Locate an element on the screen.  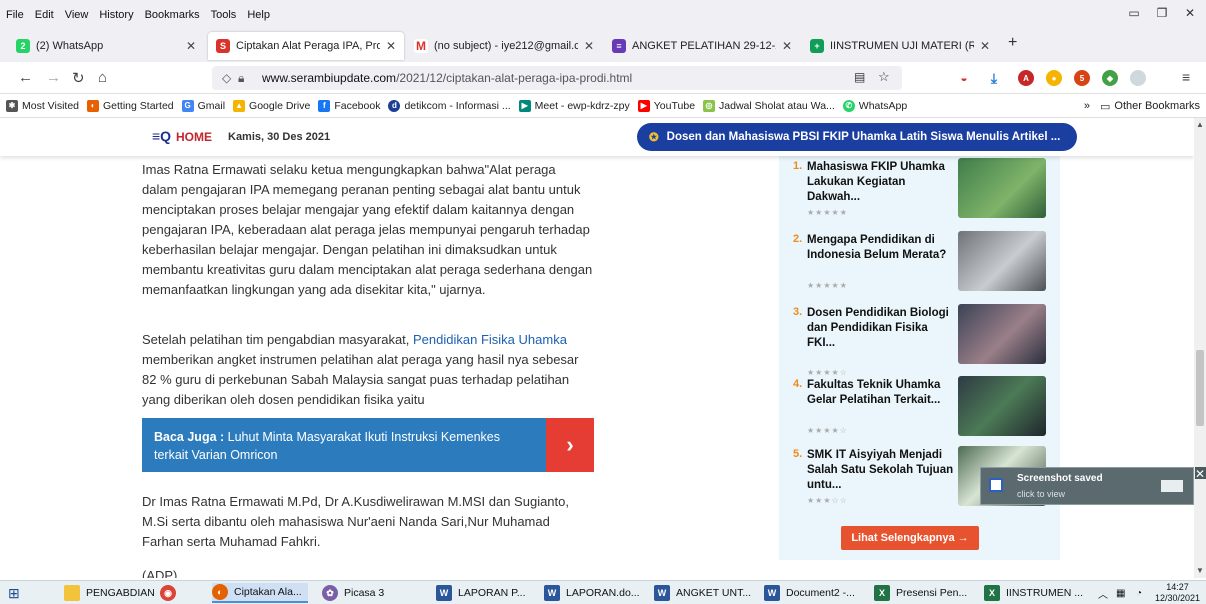
detik-icon: d is located at coordinates (394, 105).